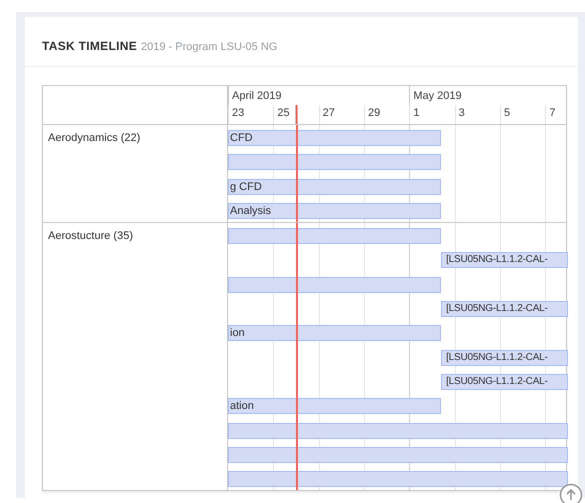 This screenshot has width=585, height=503. I want to click on task-bar: CFD, so click(335, 138).